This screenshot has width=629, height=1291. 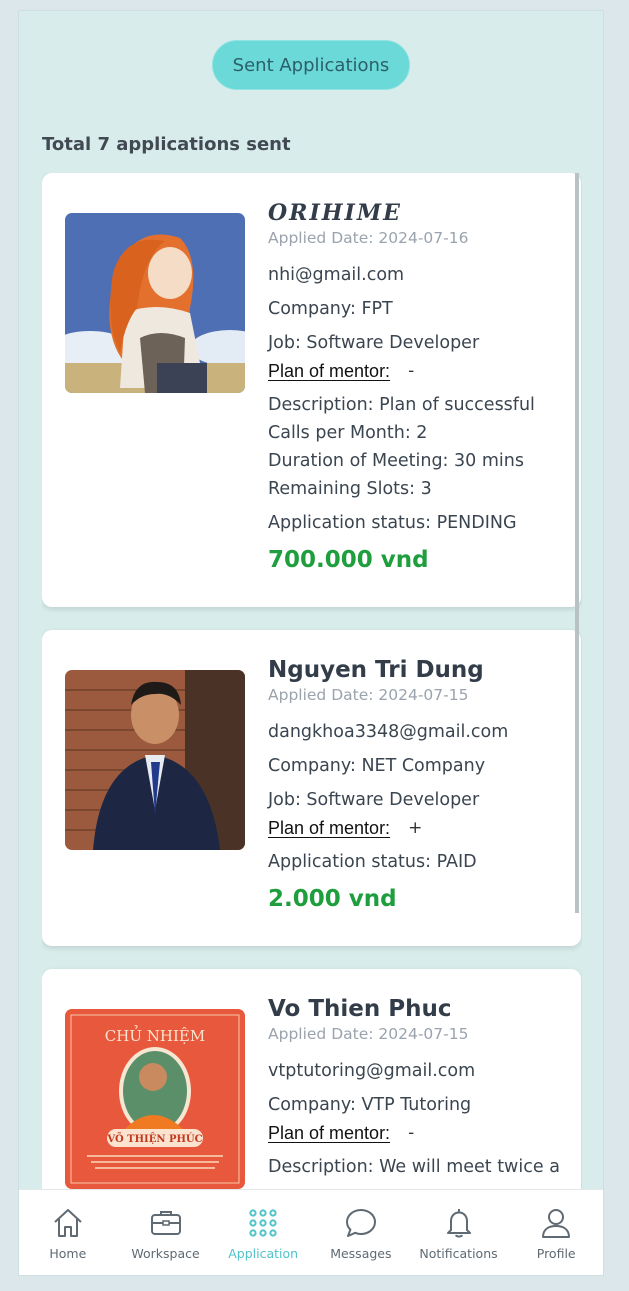 I want to click on applications-total: Total 7 applications sent, so click(x=166, y=144).